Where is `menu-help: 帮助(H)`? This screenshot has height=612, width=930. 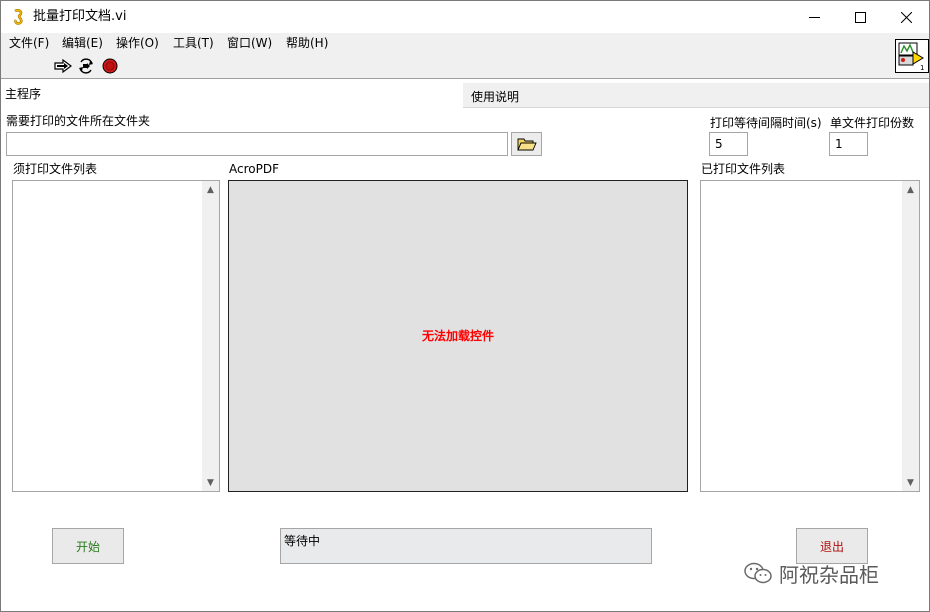 menu-help: 帮助(H) is located at coordinates (307, 43).